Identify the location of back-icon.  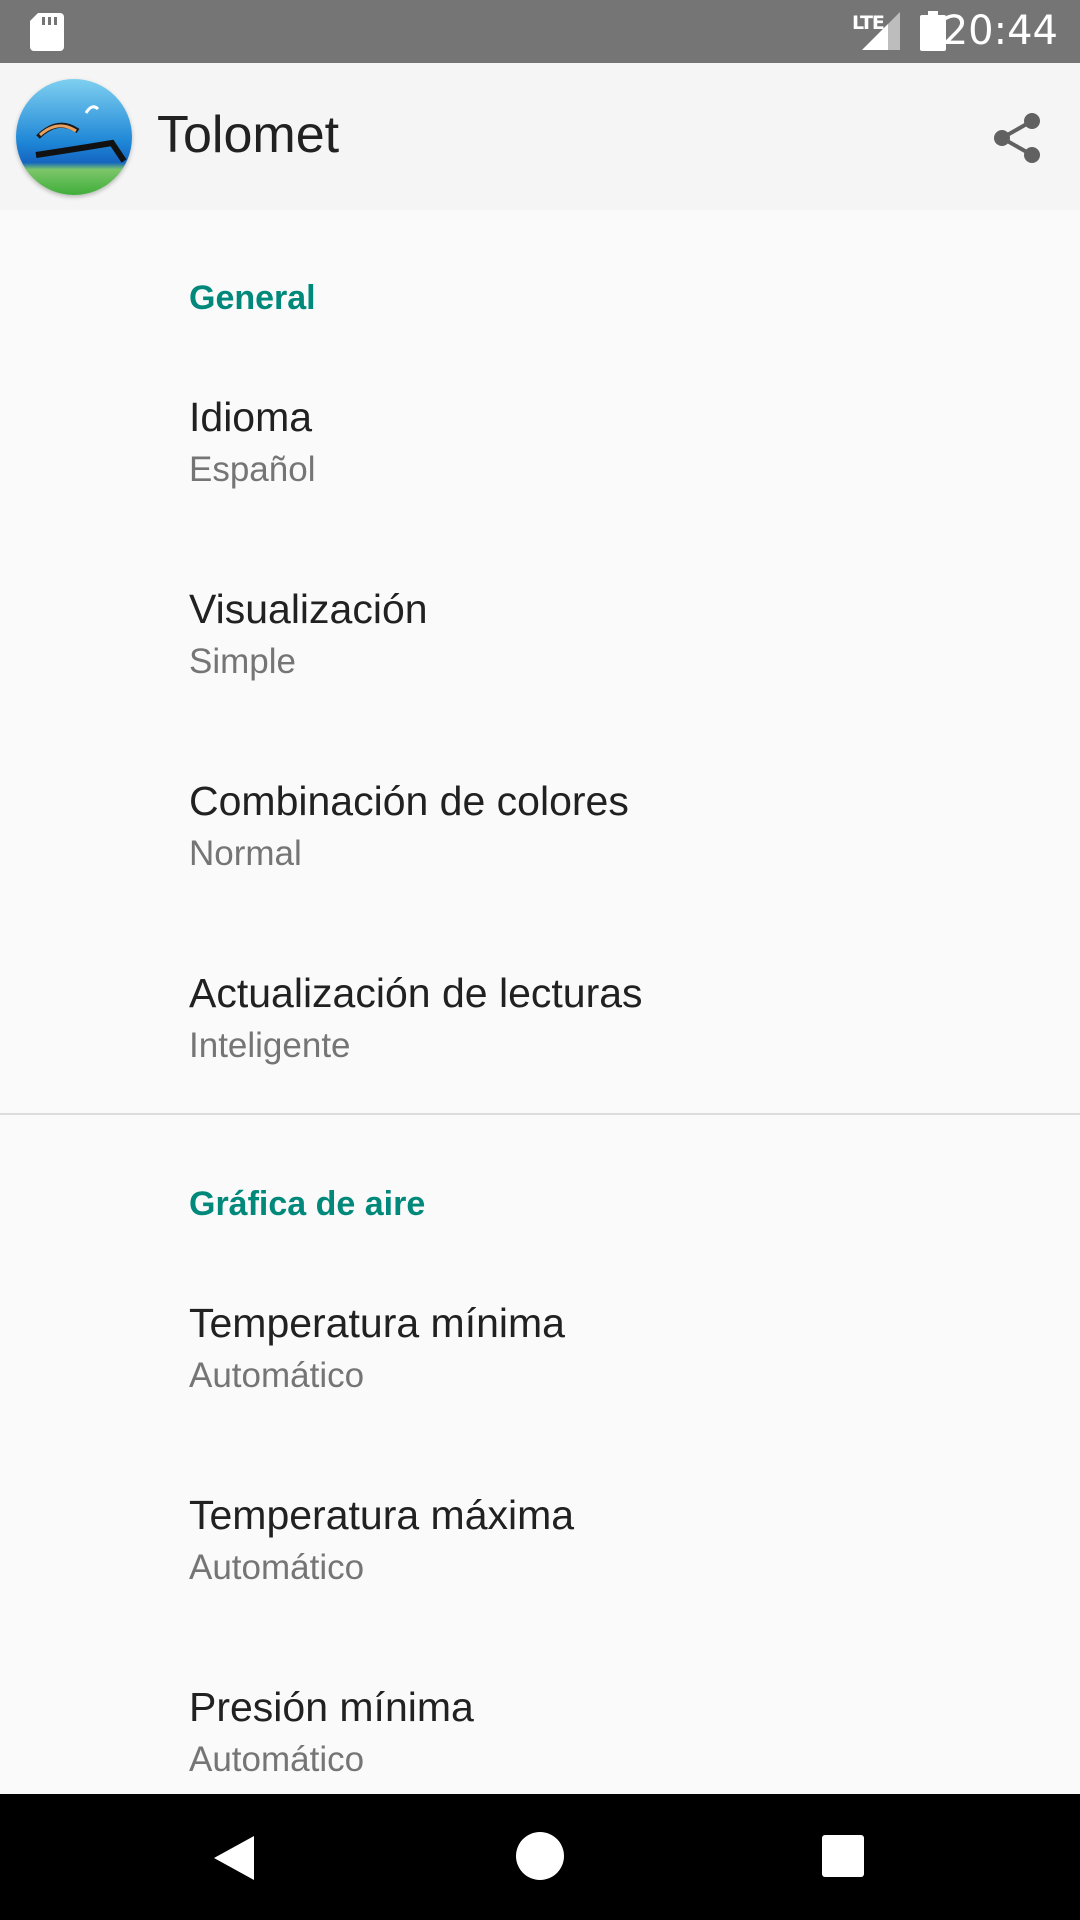
(236, 1858).